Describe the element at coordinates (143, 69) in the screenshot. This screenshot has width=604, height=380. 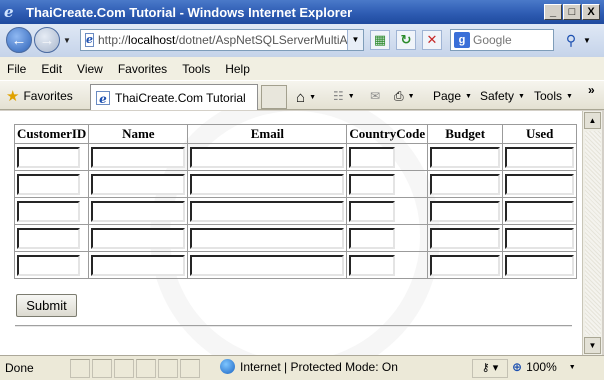
I see `menu-favorites: Favorites` at that location.